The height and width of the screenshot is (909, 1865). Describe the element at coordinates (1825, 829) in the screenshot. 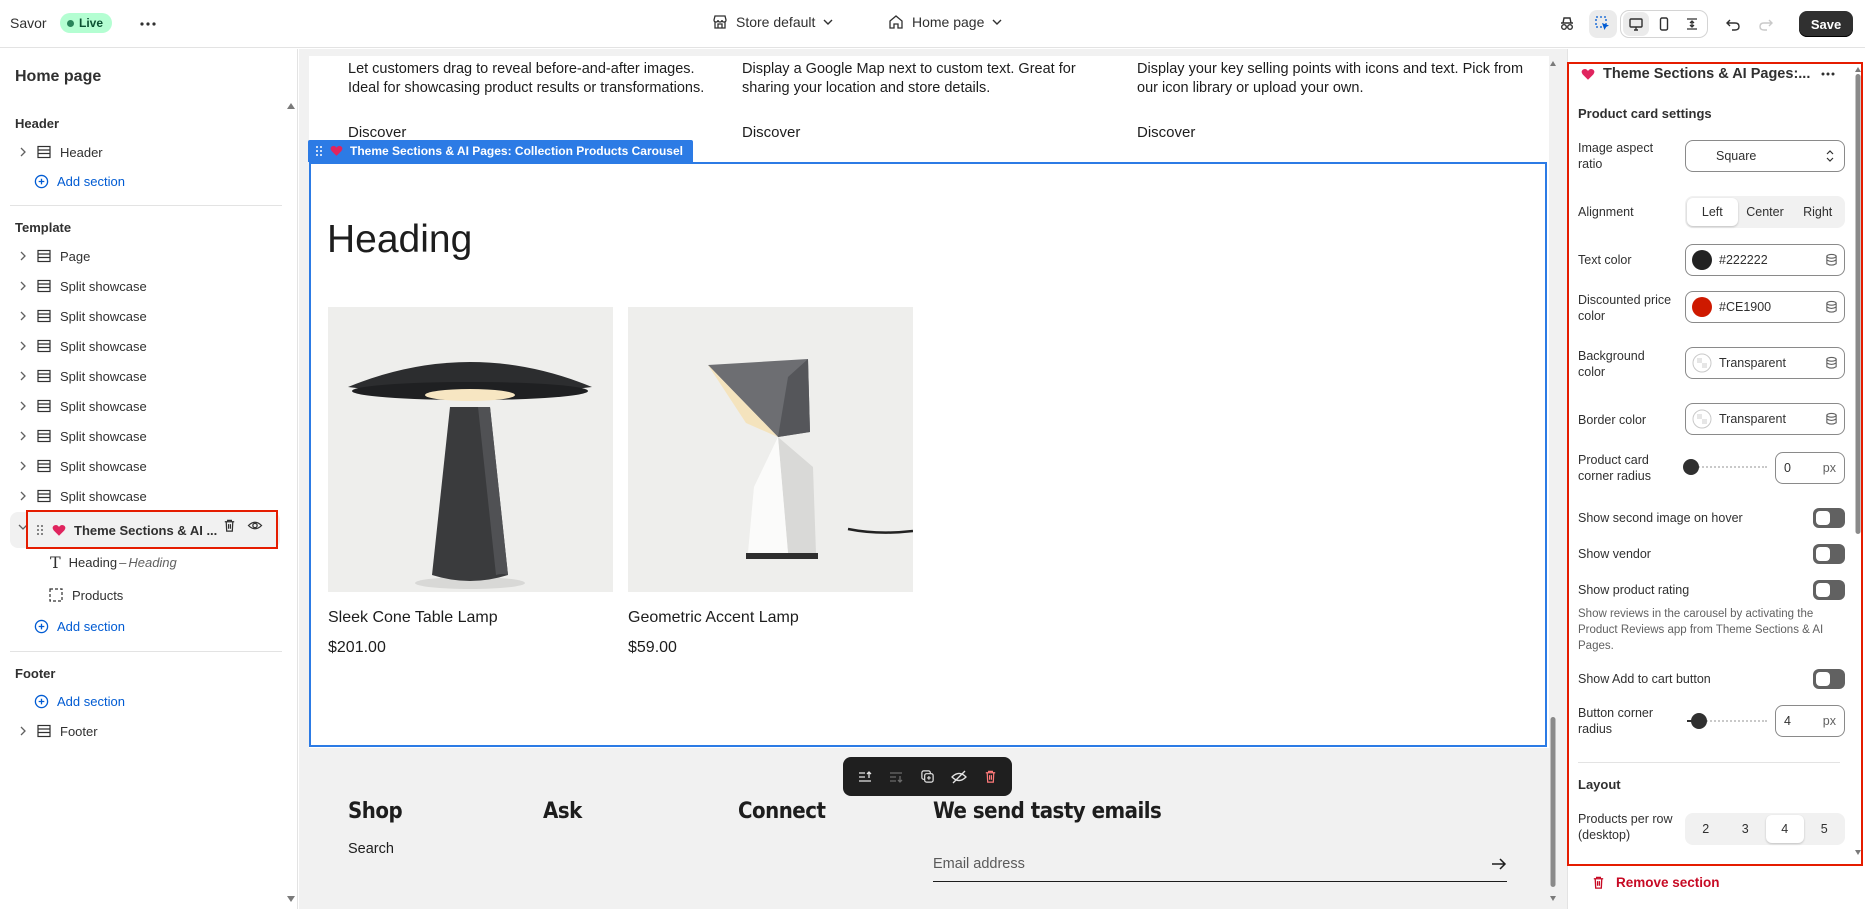

I see `per-row-option: 5` at that location.